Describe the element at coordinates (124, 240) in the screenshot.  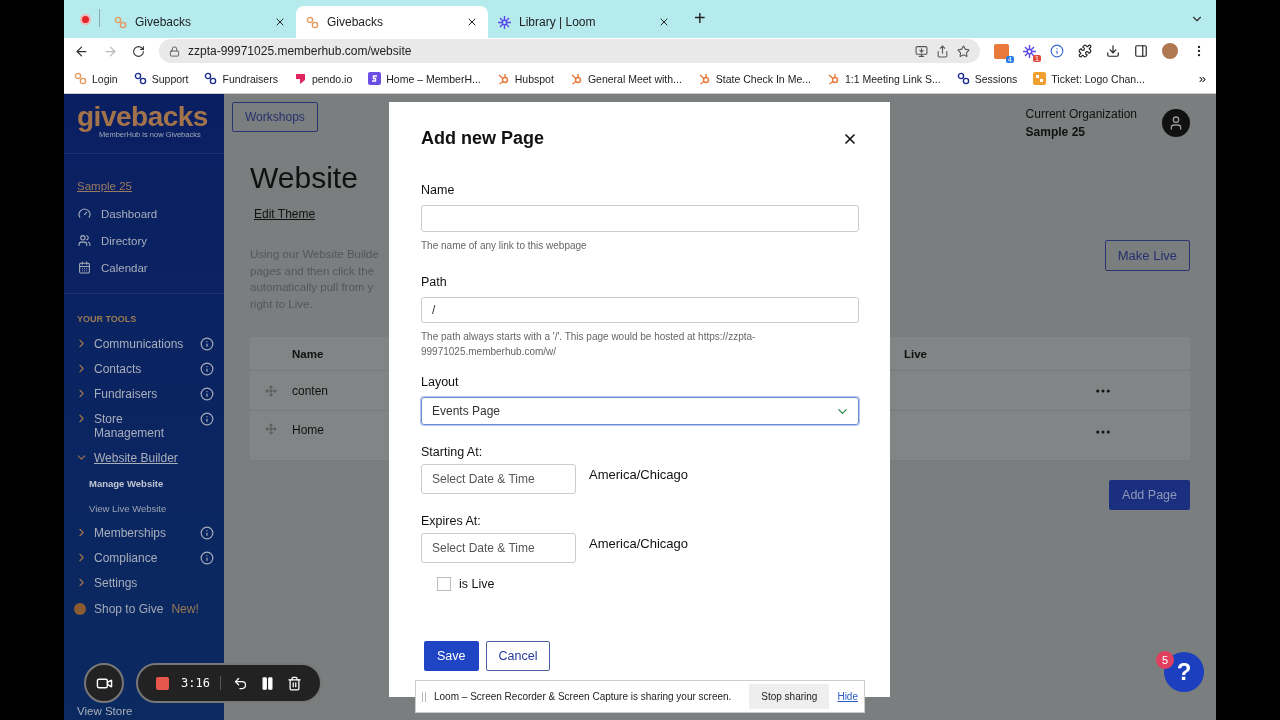
I see `nav-label: Directory` at that location.